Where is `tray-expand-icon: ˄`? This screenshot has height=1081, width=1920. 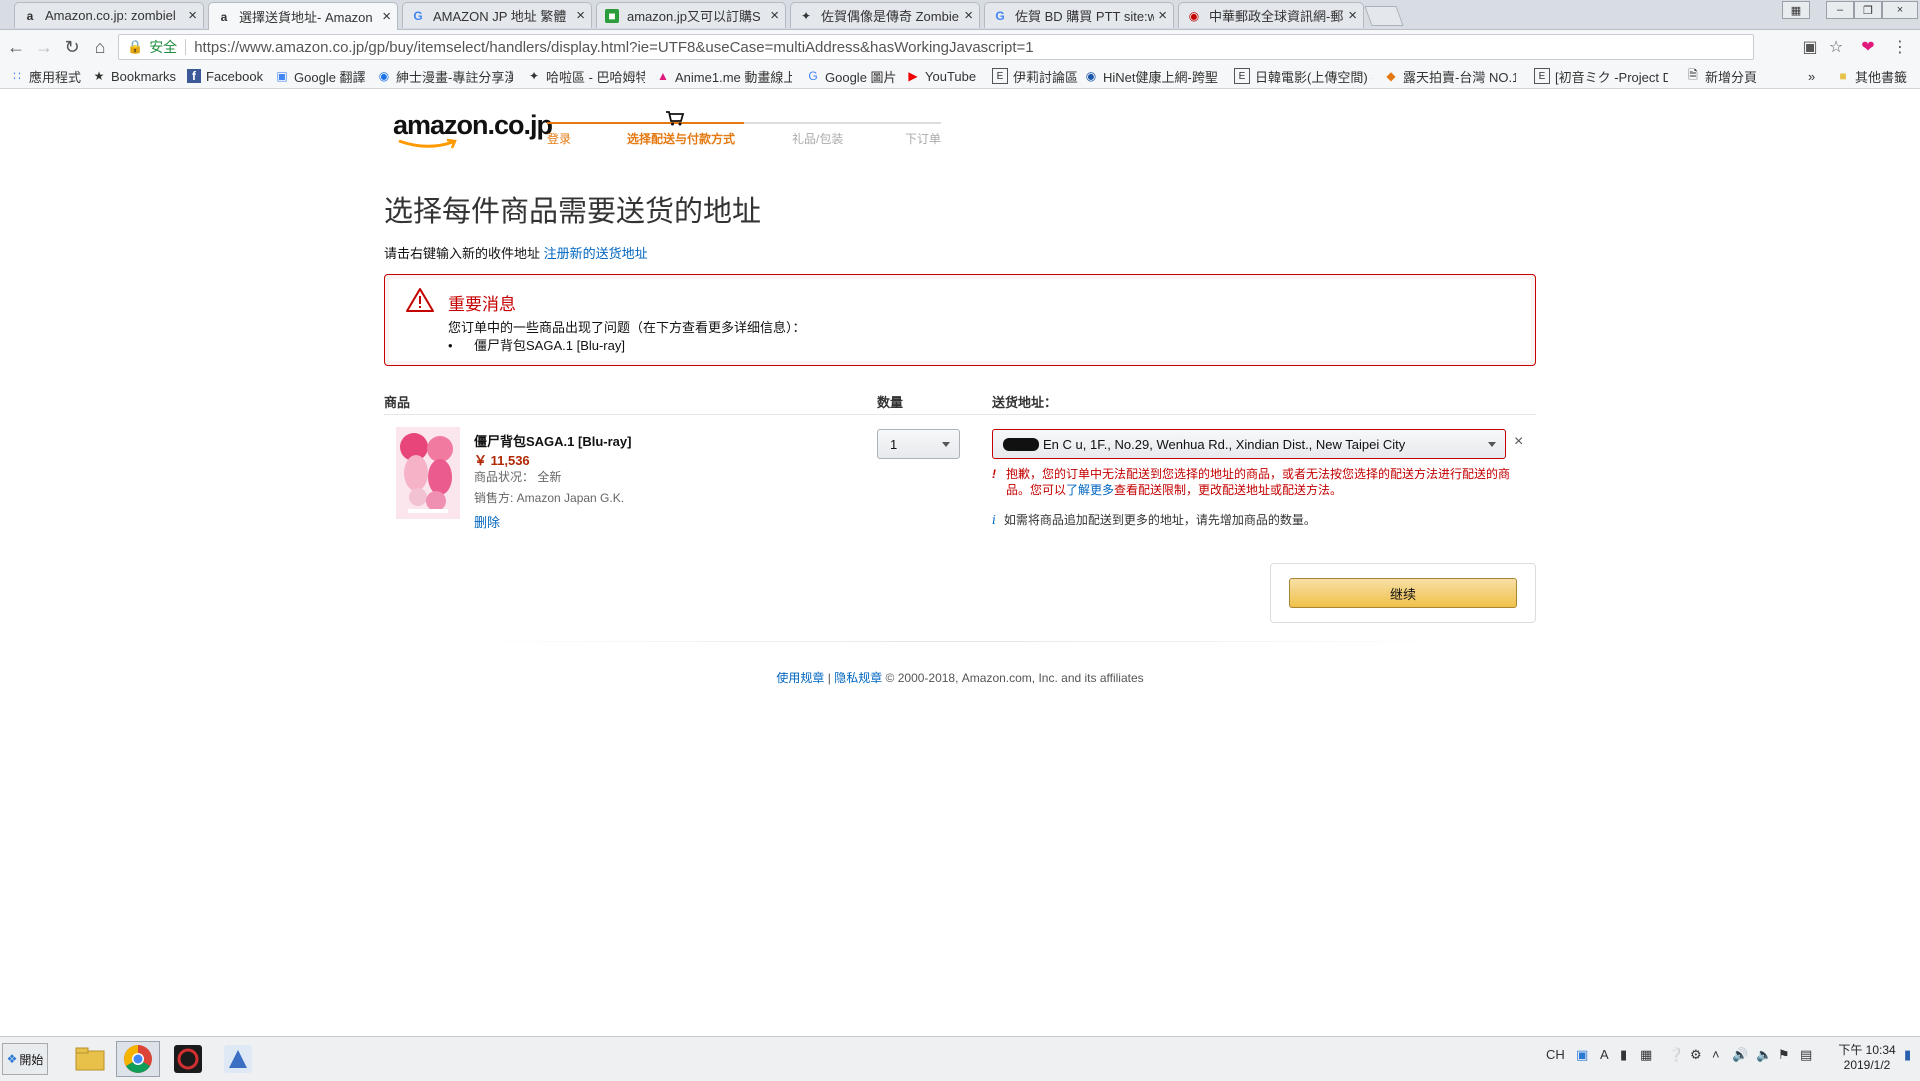 tray-expand-icon: ˄ is located at coordinates (1716, 1054).